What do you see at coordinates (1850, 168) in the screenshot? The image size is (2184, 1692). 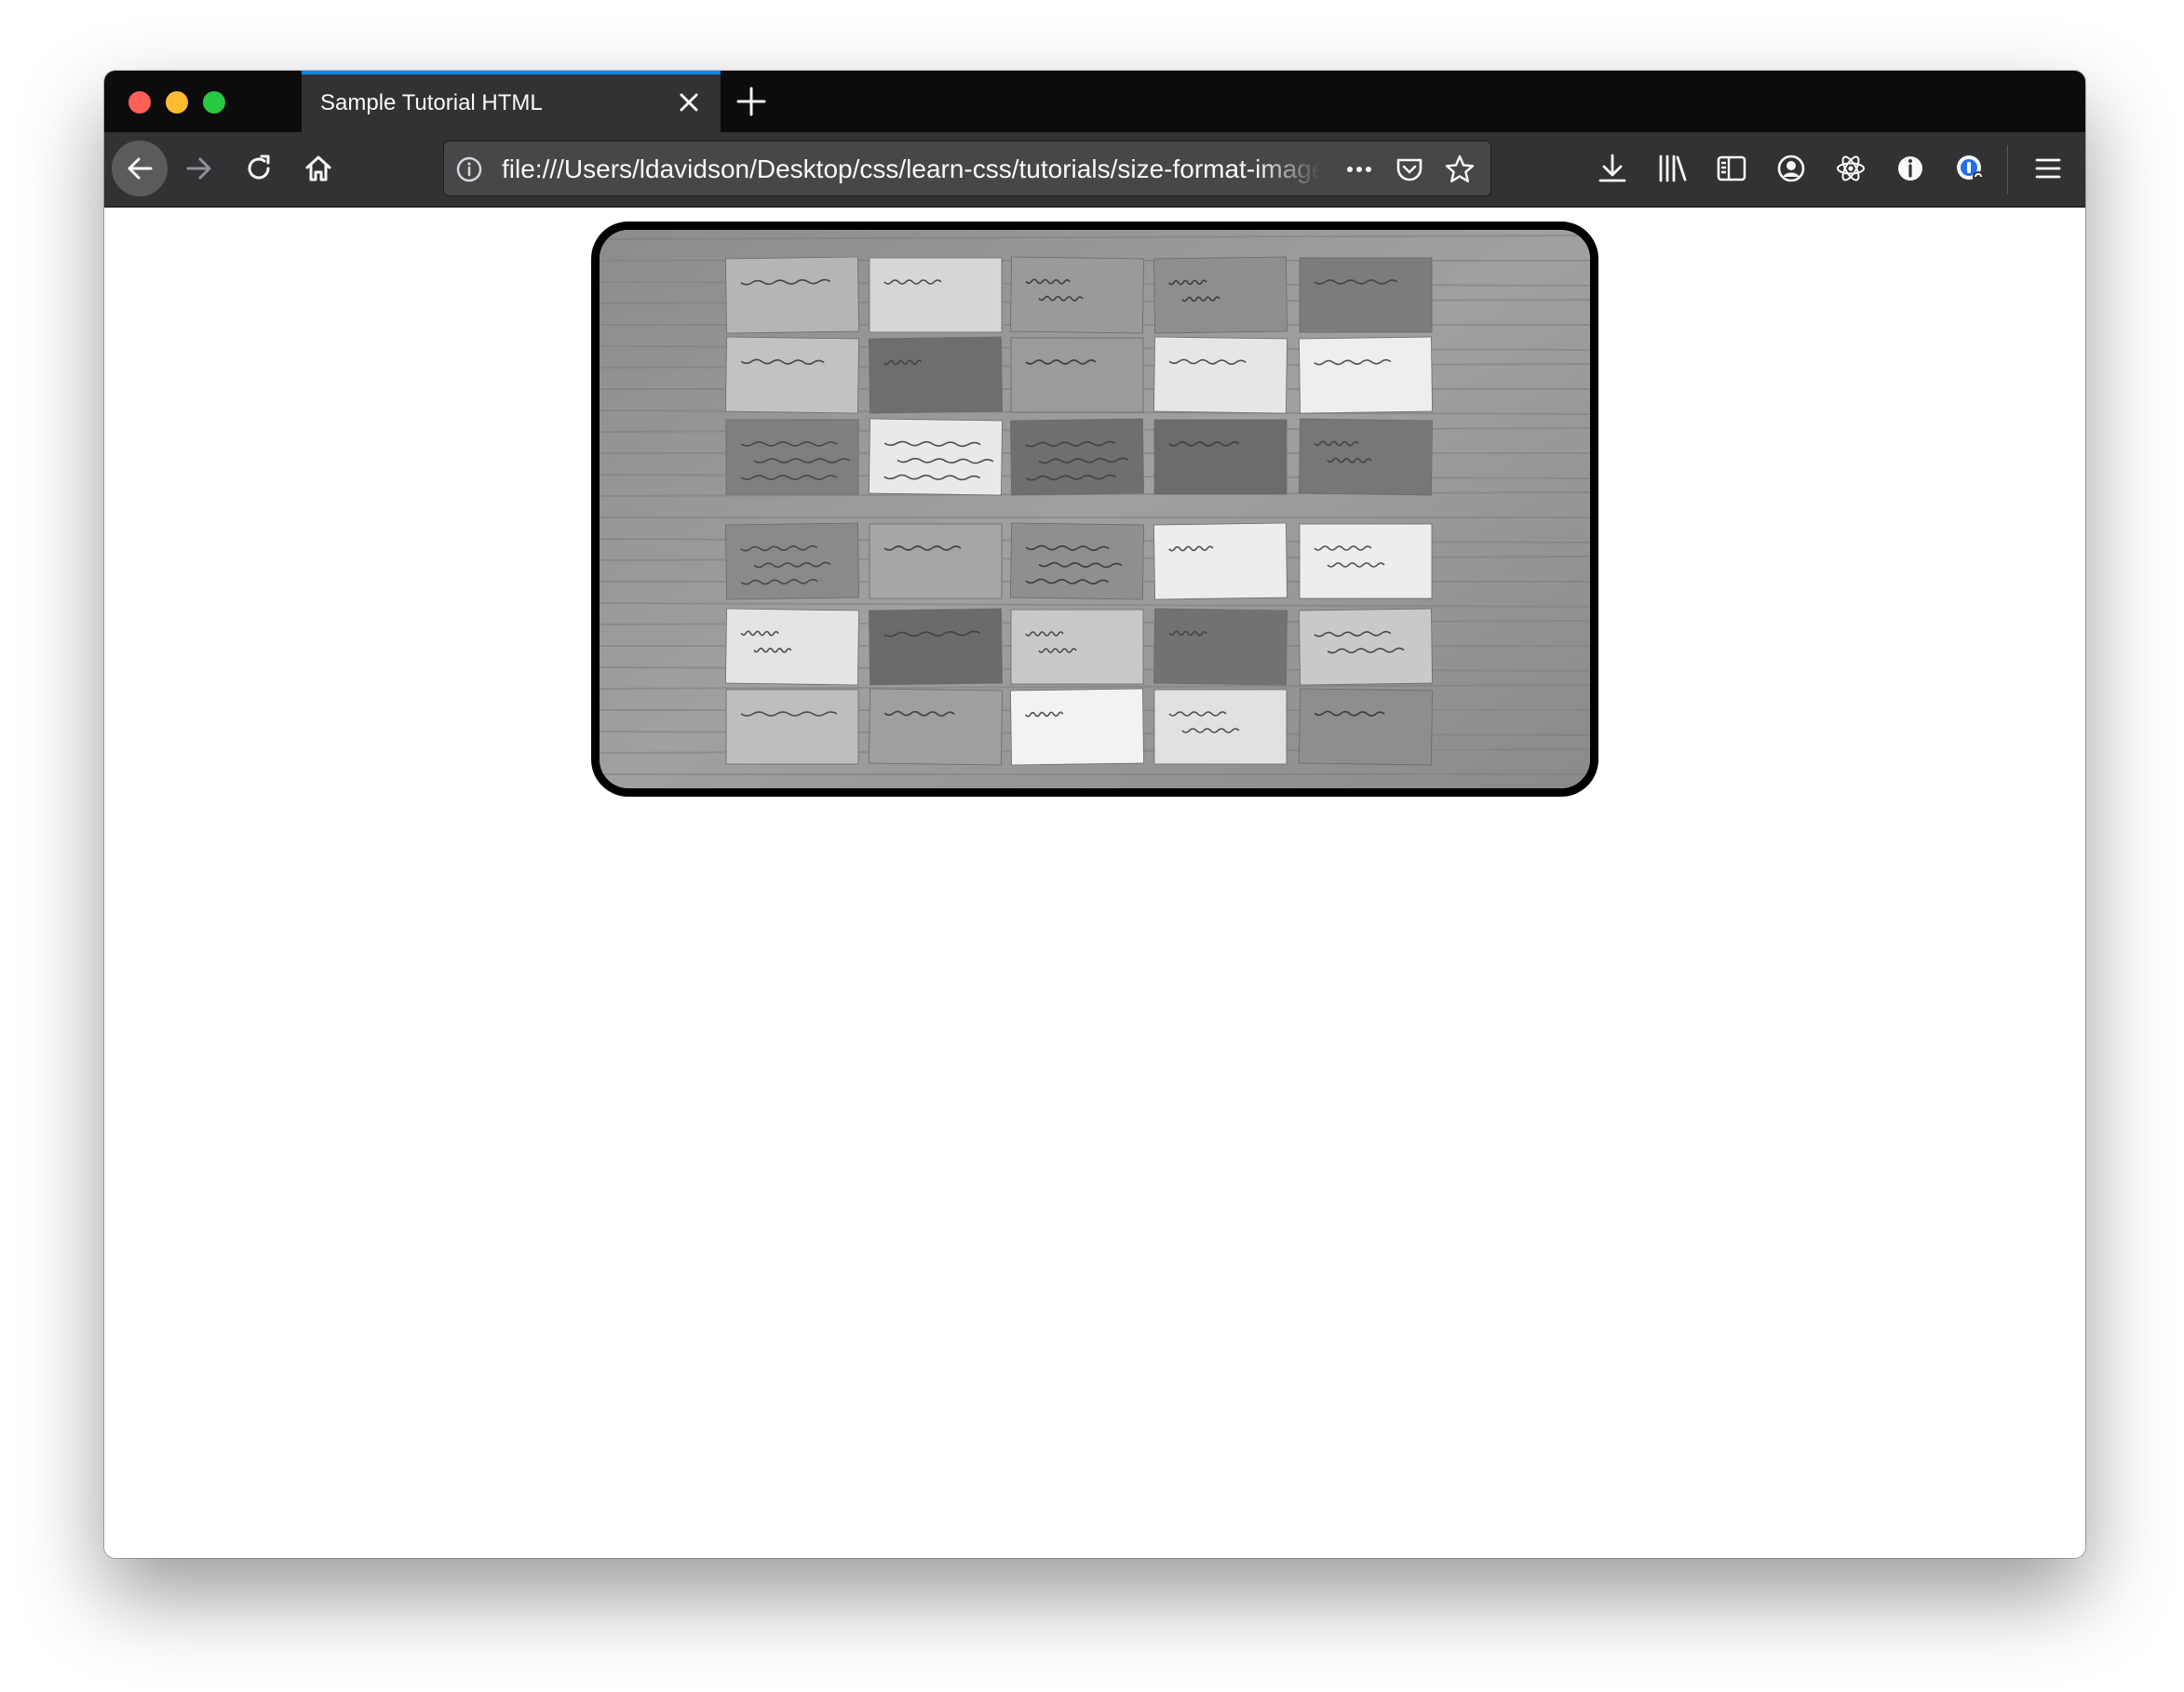 I see `react-devtools-icon` at bounding box center [1850, 168].